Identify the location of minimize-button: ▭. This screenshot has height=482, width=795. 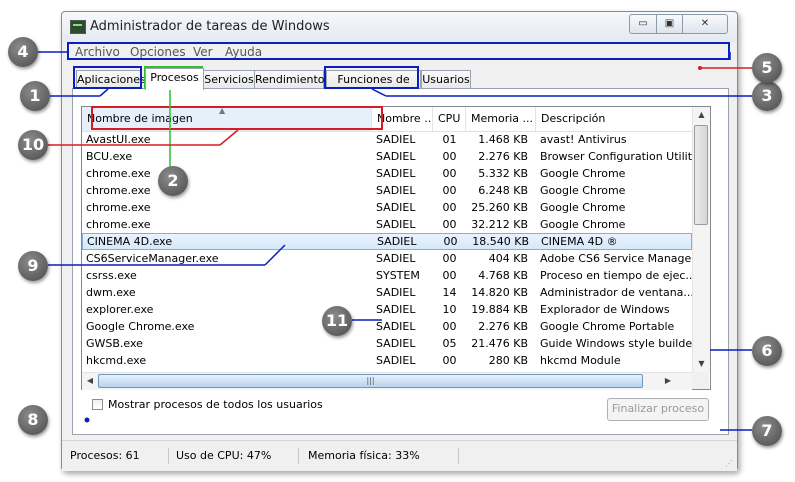
(643, 24).